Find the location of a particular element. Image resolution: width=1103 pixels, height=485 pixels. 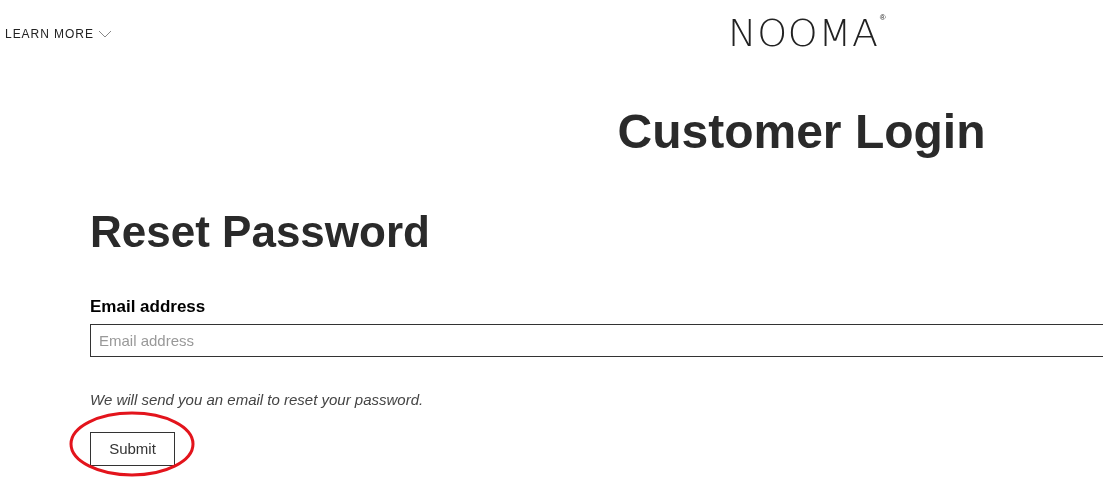

email-field: Email address is located at coordinates (596, 340).